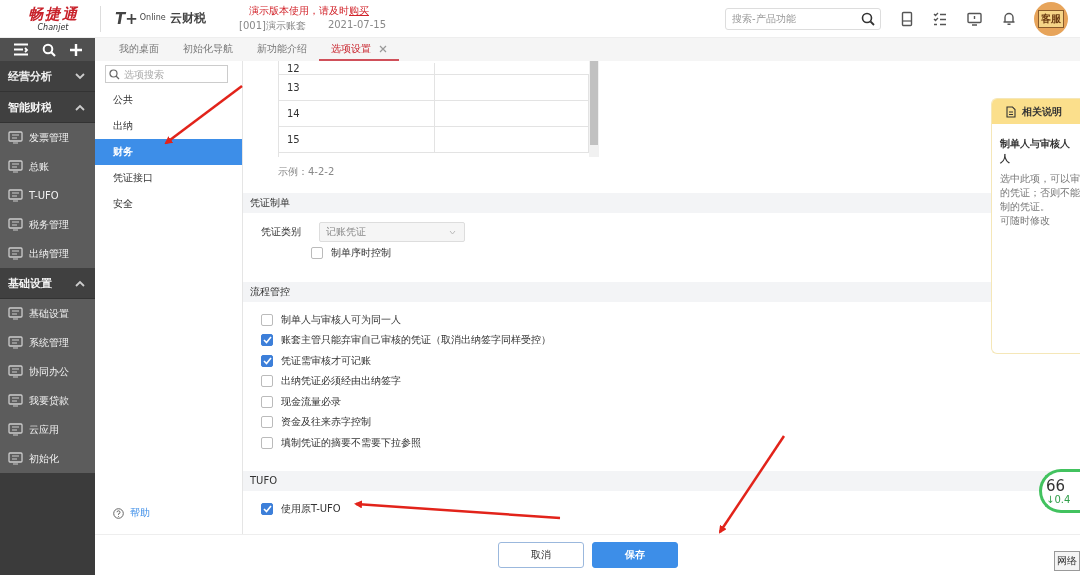  Describe the element at coordinates (47, 313) in the screenshot. I see `sidebar-item: 基础设置` at that location.